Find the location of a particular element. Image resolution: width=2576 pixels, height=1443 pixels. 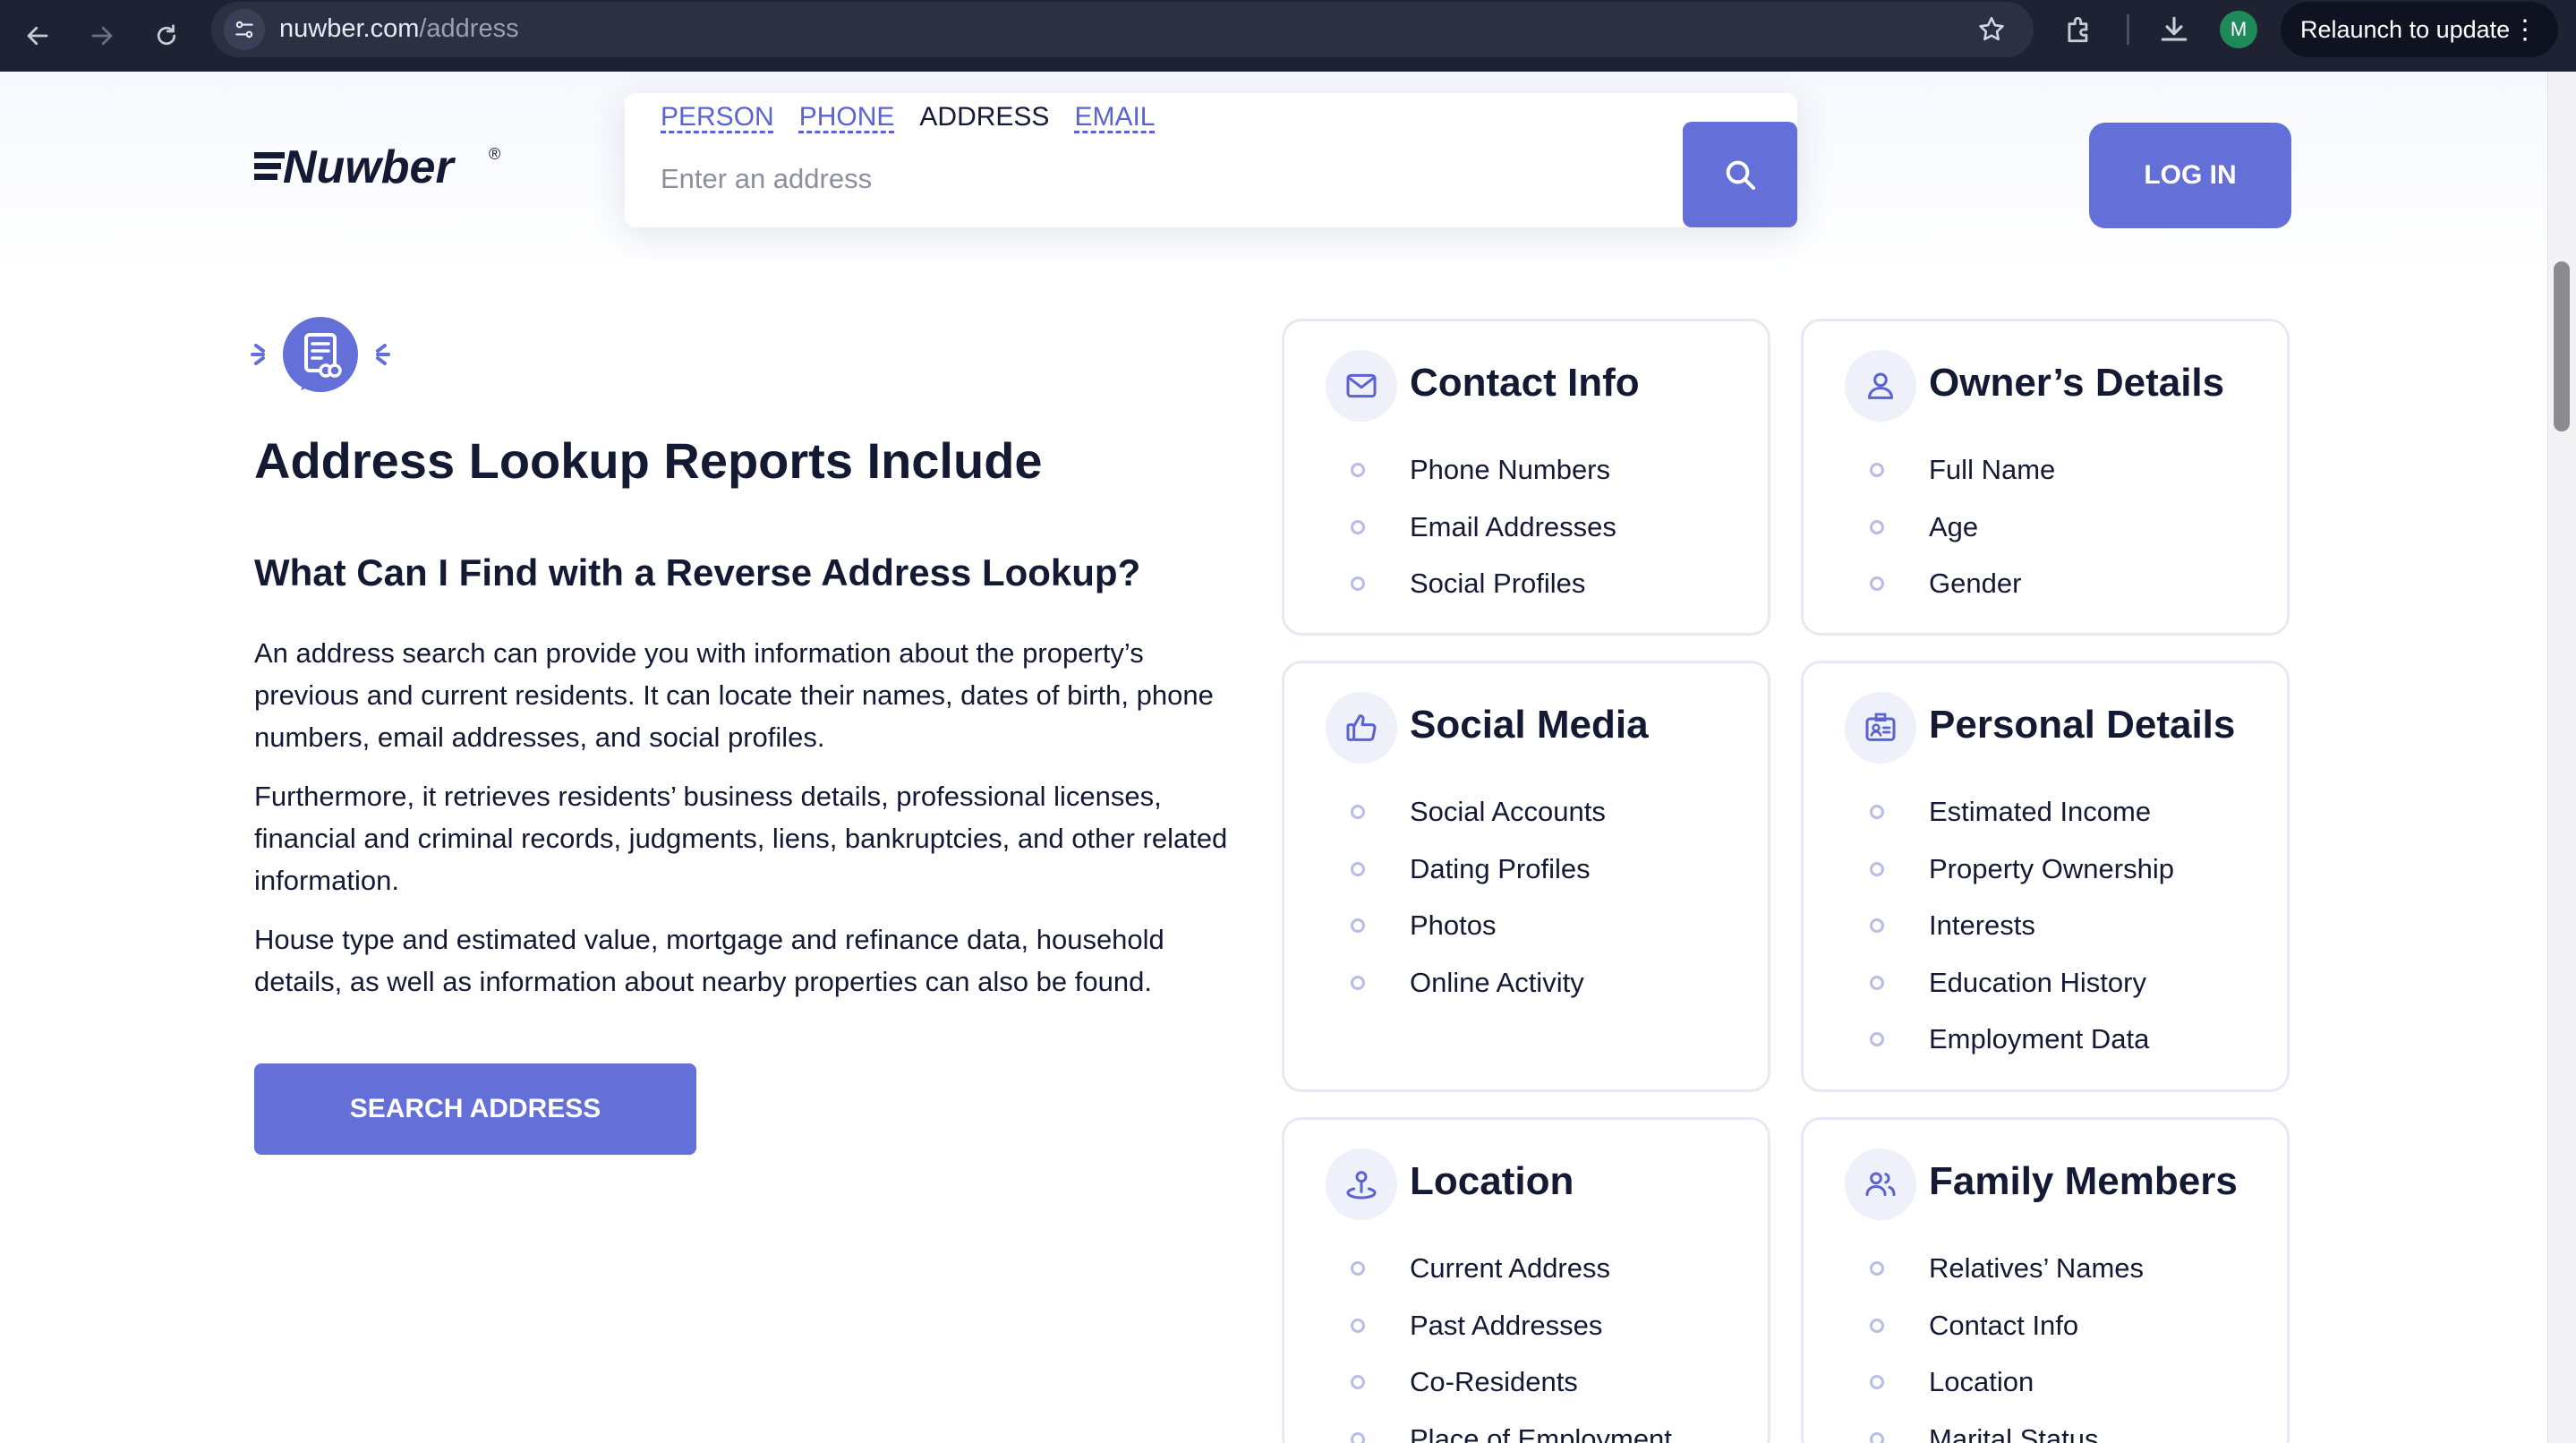

reload-icon is located at coordinates (166, 35).